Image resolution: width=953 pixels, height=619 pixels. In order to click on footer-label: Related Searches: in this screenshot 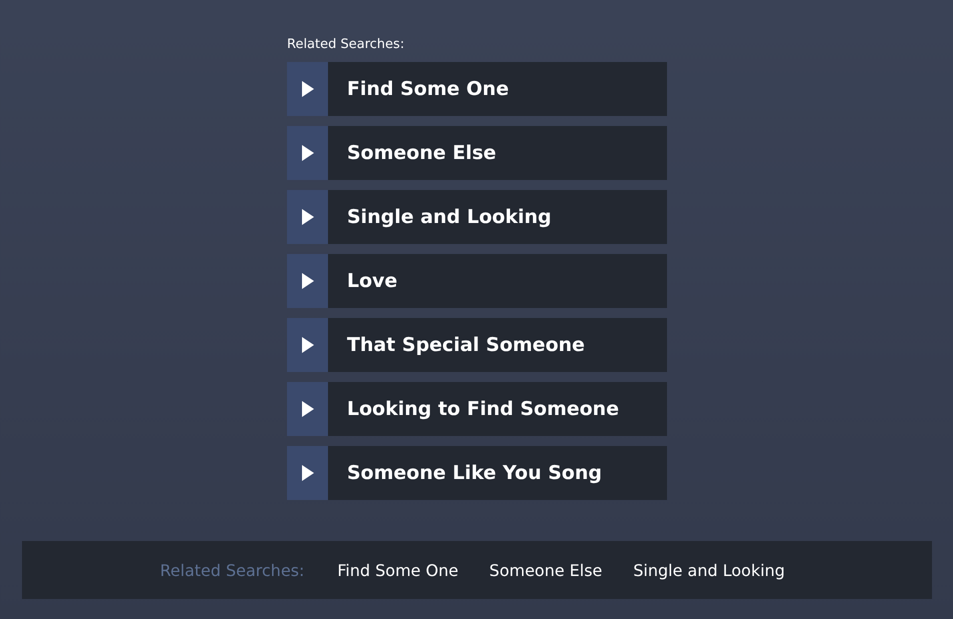, I will do `click(232, 570)`.